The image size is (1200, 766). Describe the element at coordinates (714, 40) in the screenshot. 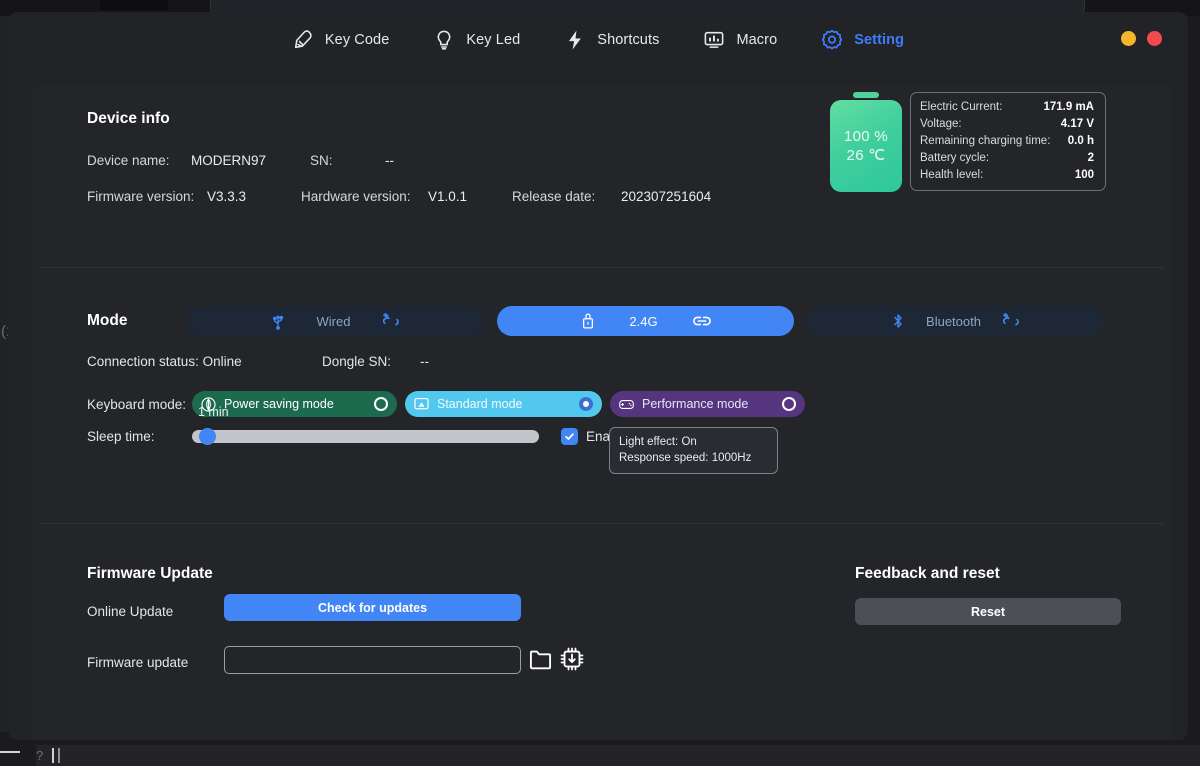

I see `macro-icon` at that location.